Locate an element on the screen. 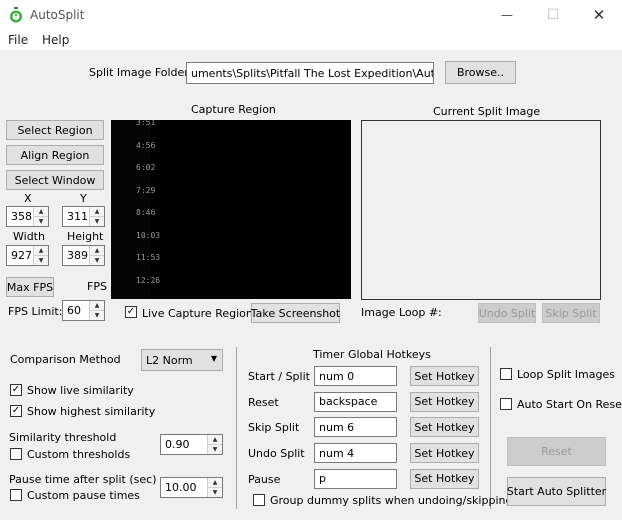  group-dummy-splits-checkbox is located at coordinates (259, 500).